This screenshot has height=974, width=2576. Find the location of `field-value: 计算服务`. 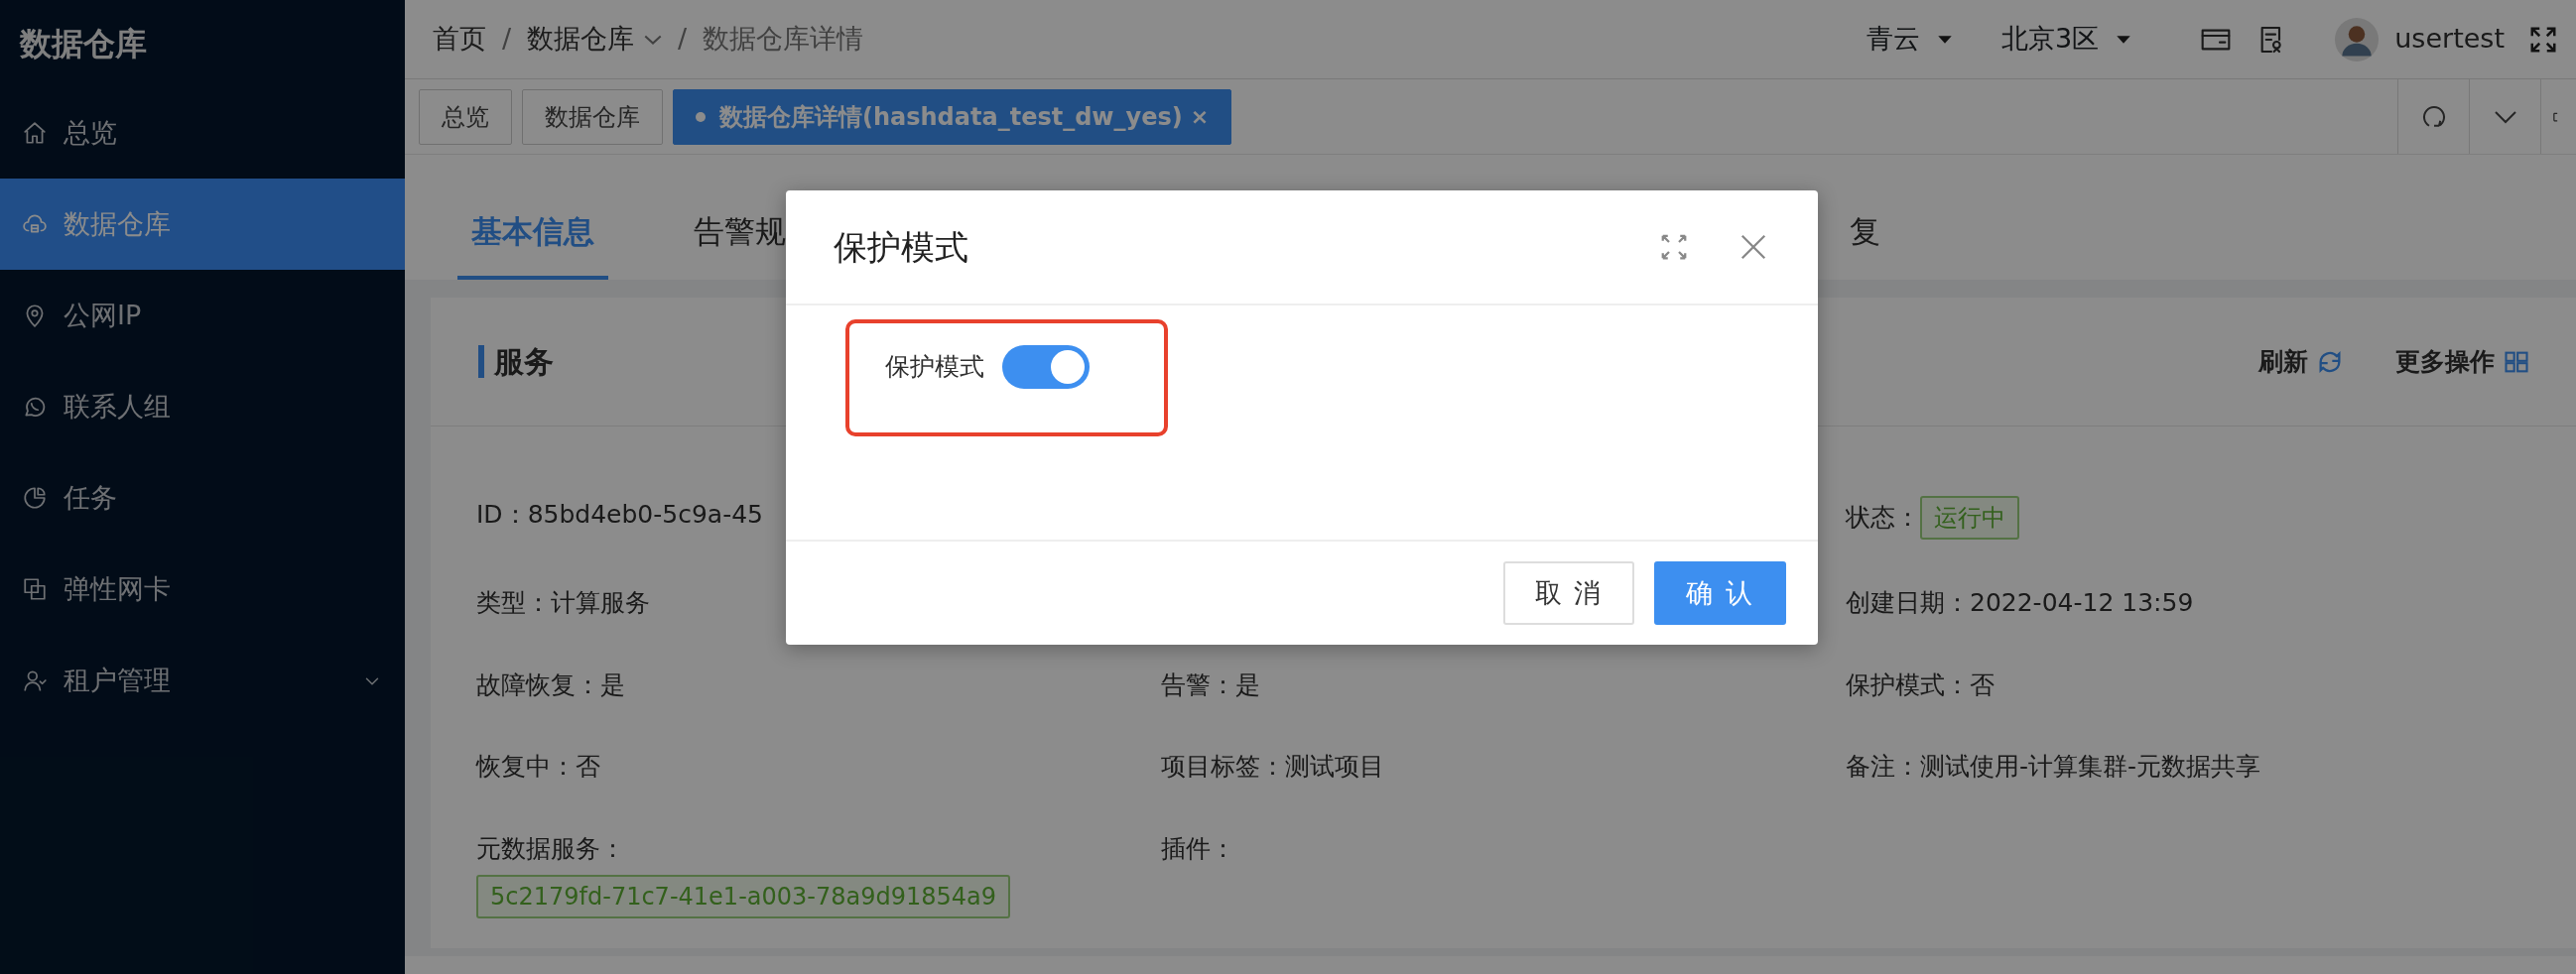

field-value: 计算服务 is located at coordinates (601, 602).